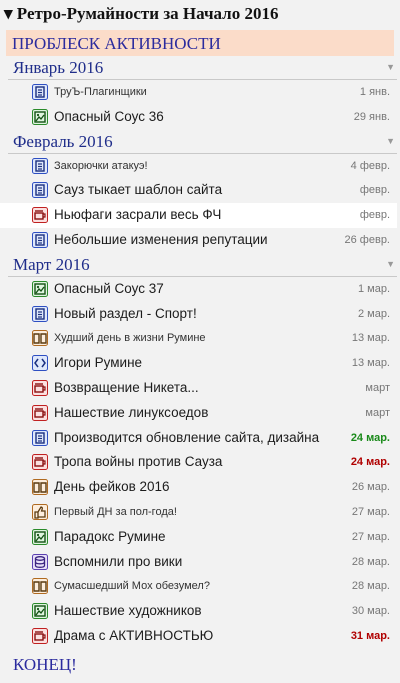 This screenshot has height=683, width=400. What do you see at coordinates (370, 611) in the screenshot?
I see `item-date: 30 мар.` at bounding box center [370, 611].